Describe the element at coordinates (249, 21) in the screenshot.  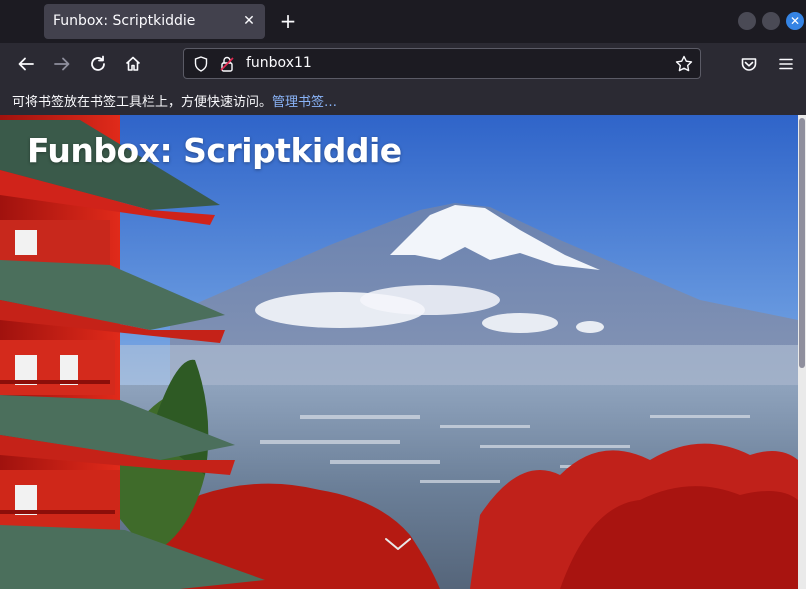
I see `close-icon: ✕` at that location.